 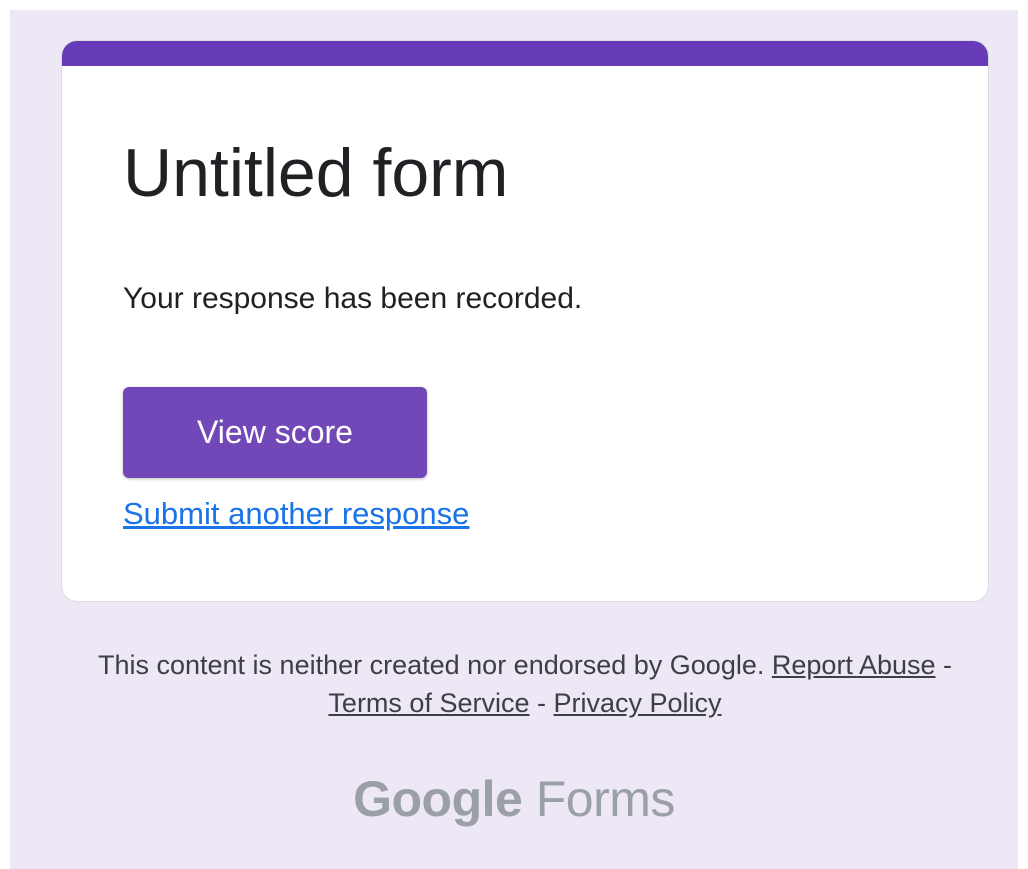 What do you see at coordinates (353, 298) in the screenshot?
I see `confirmation-message: Your response has been recorded.` at bounding box center [353, 298].